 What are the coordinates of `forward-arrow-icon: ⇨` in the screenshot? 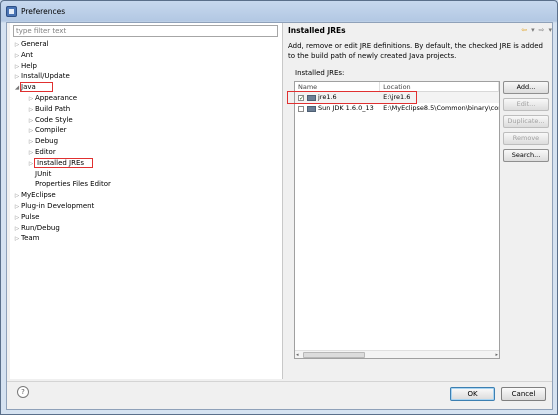 It's located at (542, 30).